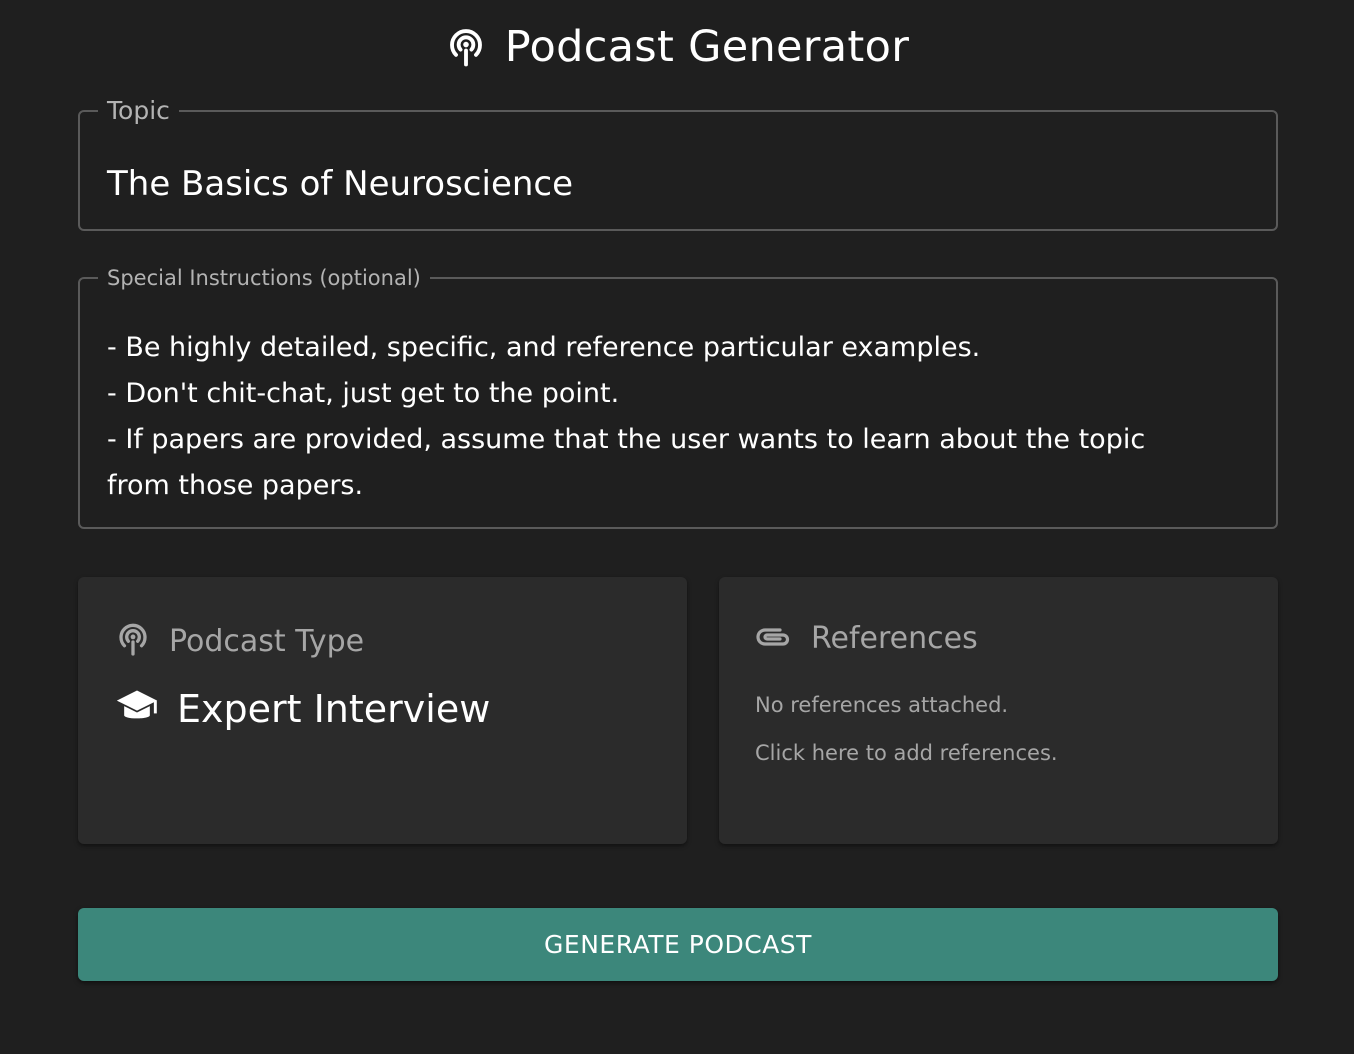 This screenshot has height=1054, width=1354. Describe the element at coordinates (334, 709) in the screenshot. I see `podcast-type-value: Expert Interview` at that location.